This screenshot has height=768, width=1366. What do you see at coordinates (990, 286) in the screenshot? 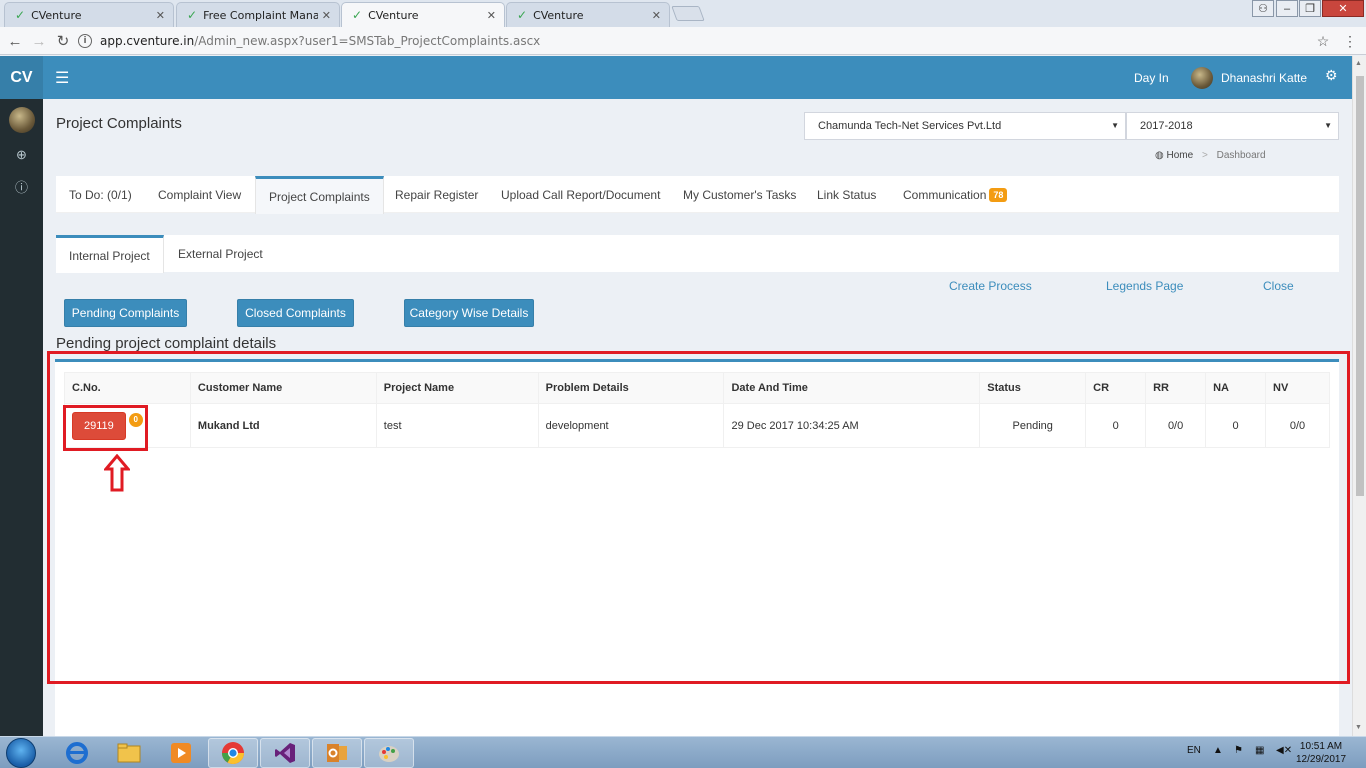
I see `create-process-link: Create Process` at bounding box center [990, 286].